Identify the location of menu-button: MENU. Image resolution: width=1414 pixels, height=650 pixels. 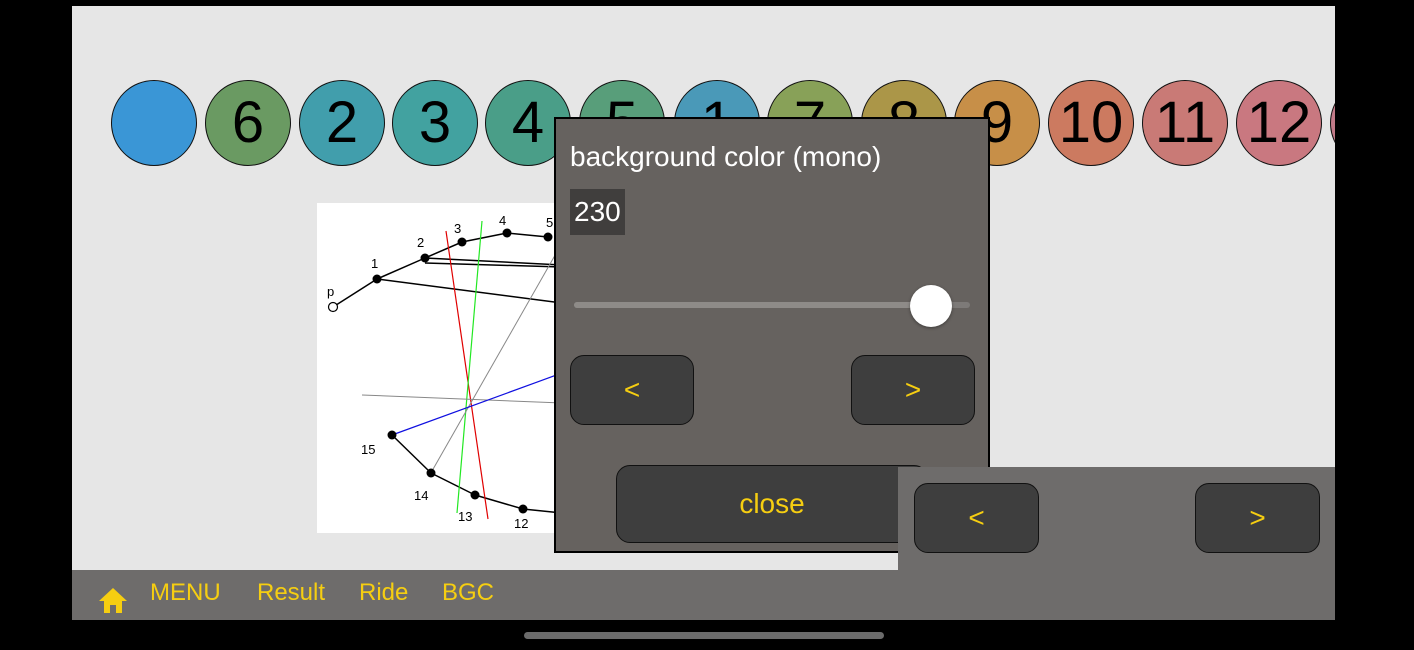
(185, 593).